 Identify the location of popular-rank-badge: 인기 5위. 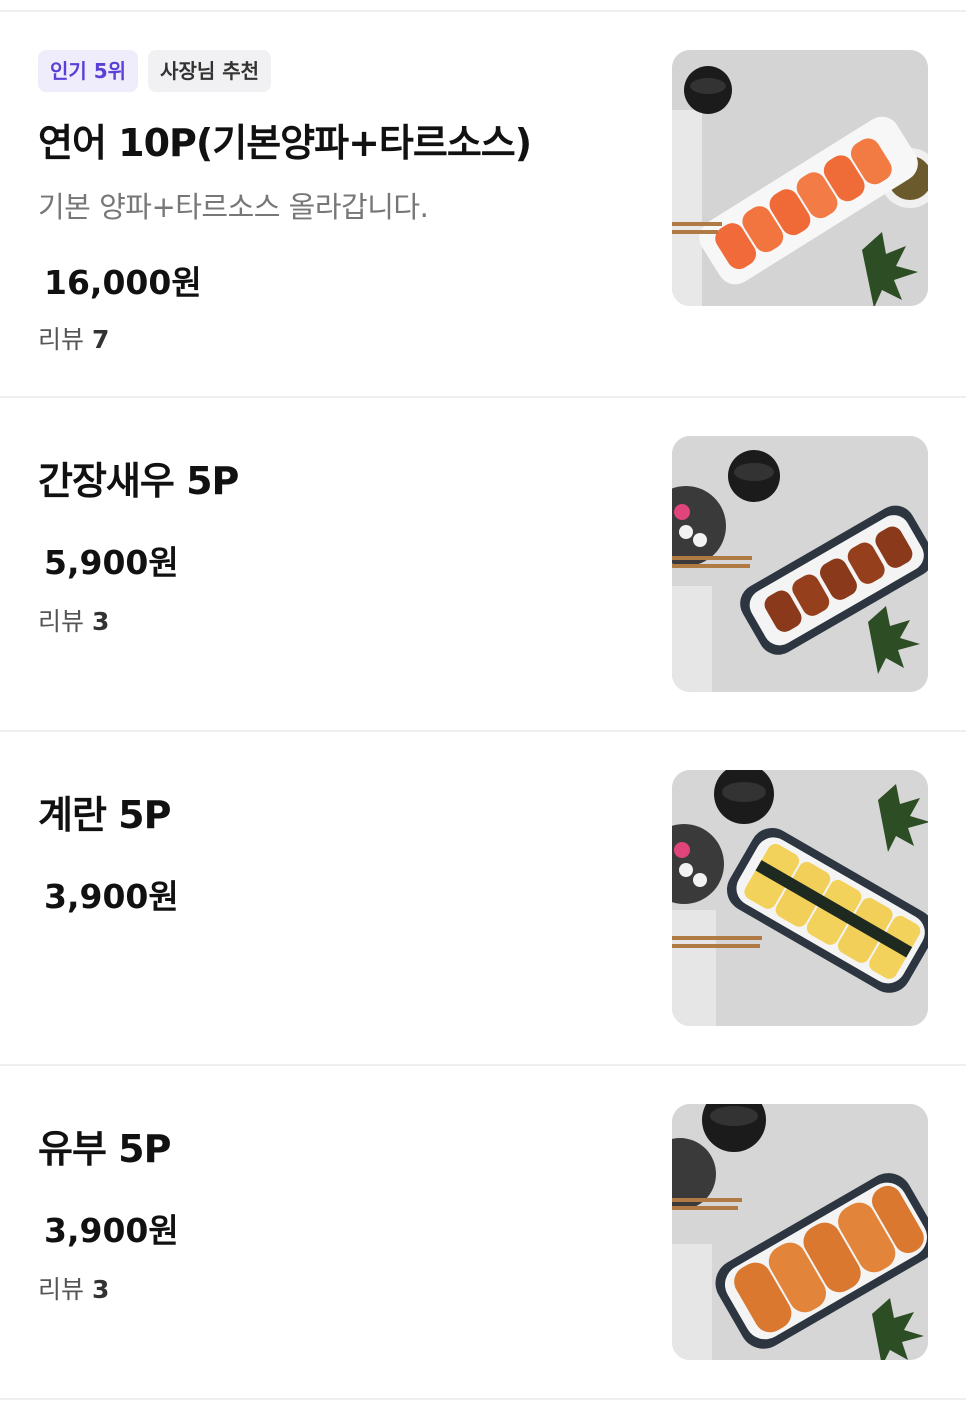
(88, 71).